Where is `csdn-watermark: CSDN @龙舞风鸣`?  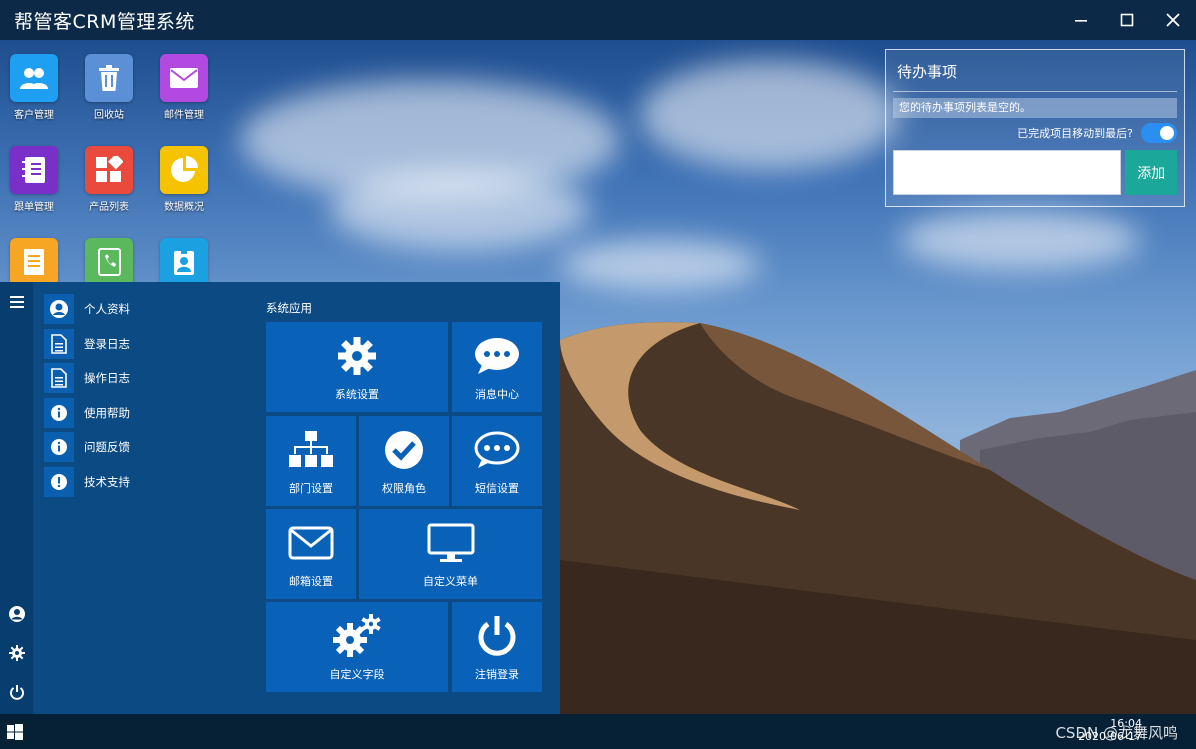
csdn-watermark: CSDN @龙舞风鸣 is located at coordinates (1116, 733).